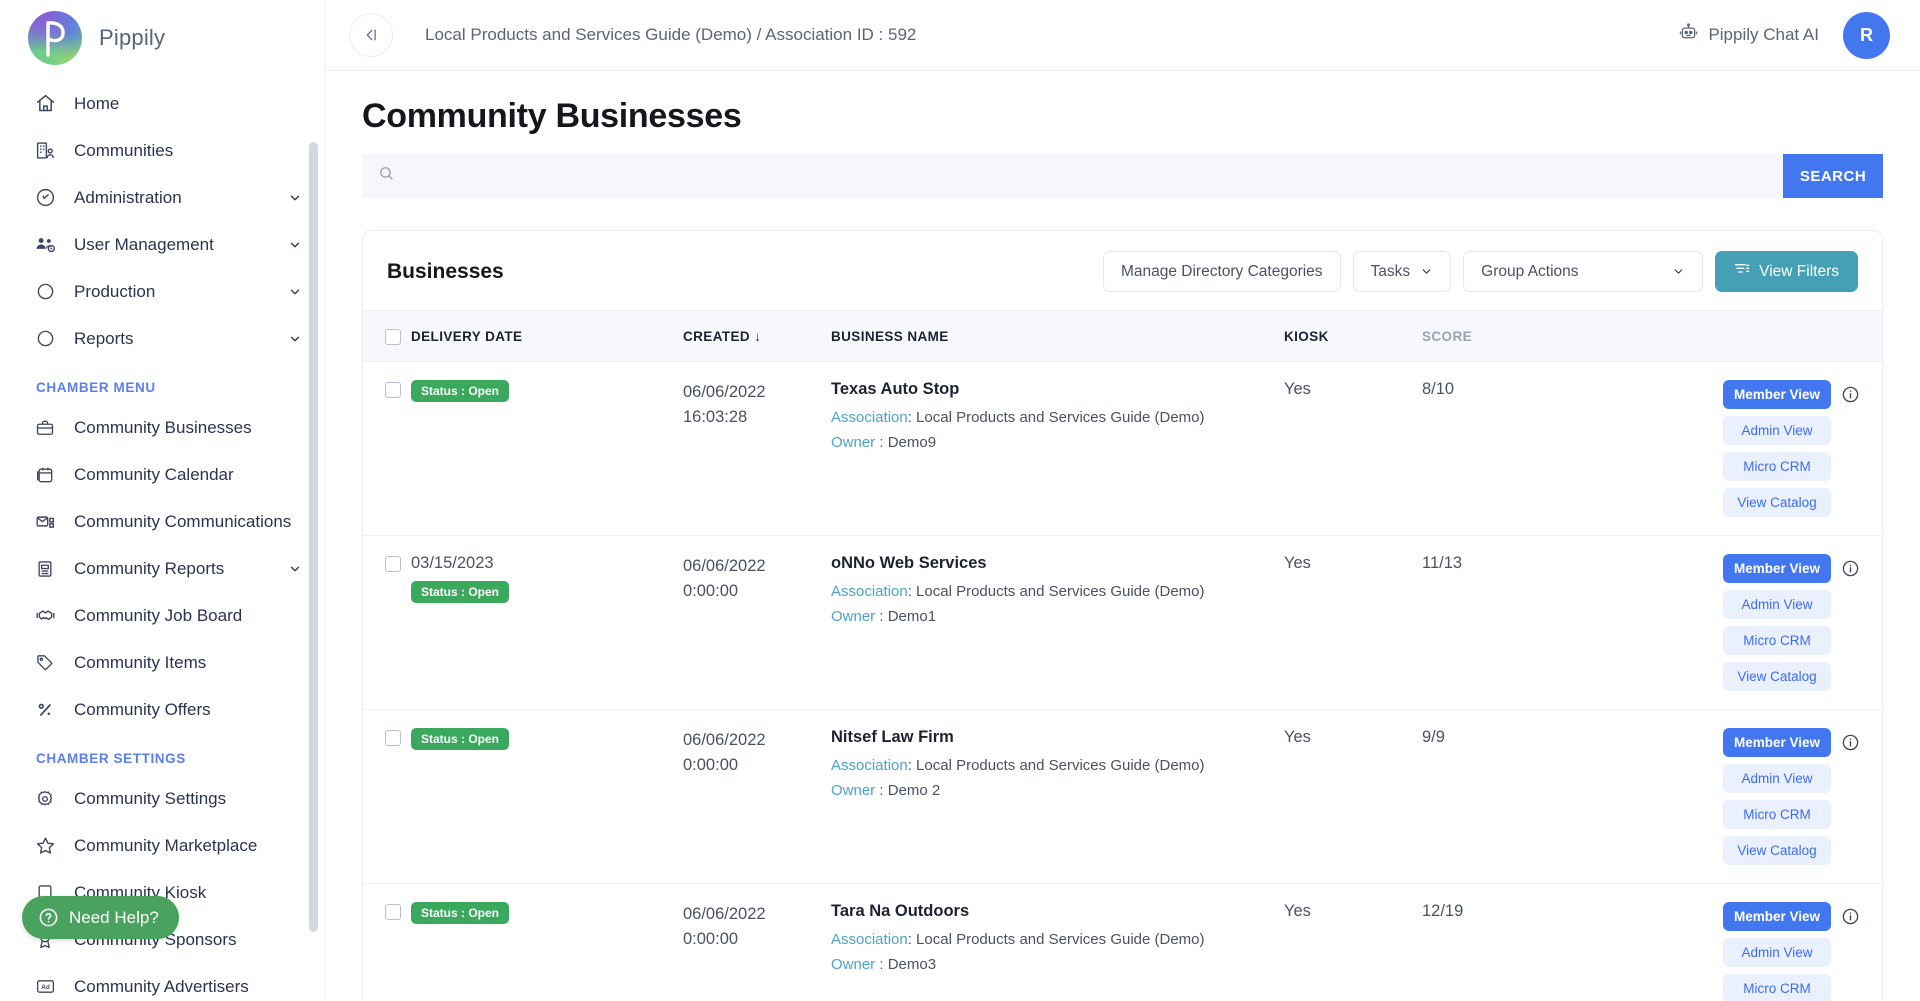 This screenshot has width=1920, height=1001. I want to click on need-help-button: Need Help?, so click(100, 917).